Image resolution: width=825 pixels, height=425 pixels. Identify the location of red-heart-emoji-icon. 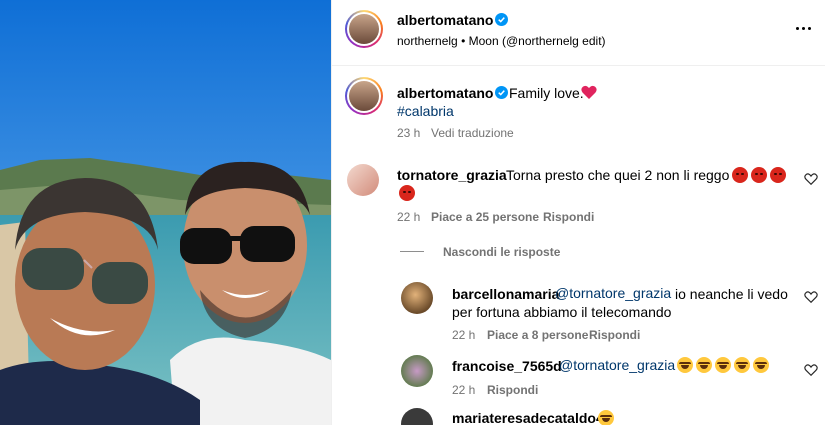
(589, 92).